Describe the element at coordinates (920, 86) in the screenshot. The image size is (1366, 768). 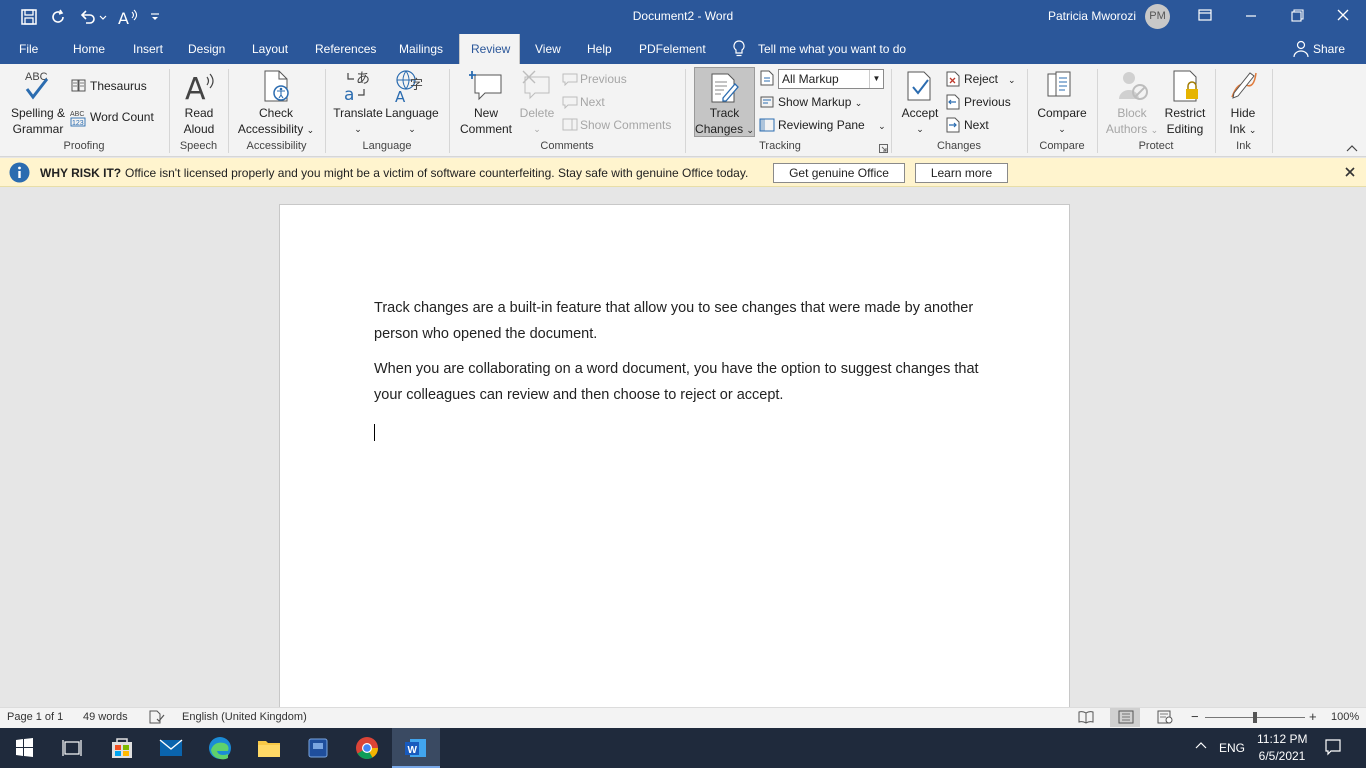
I see `accept-icon` at that location.